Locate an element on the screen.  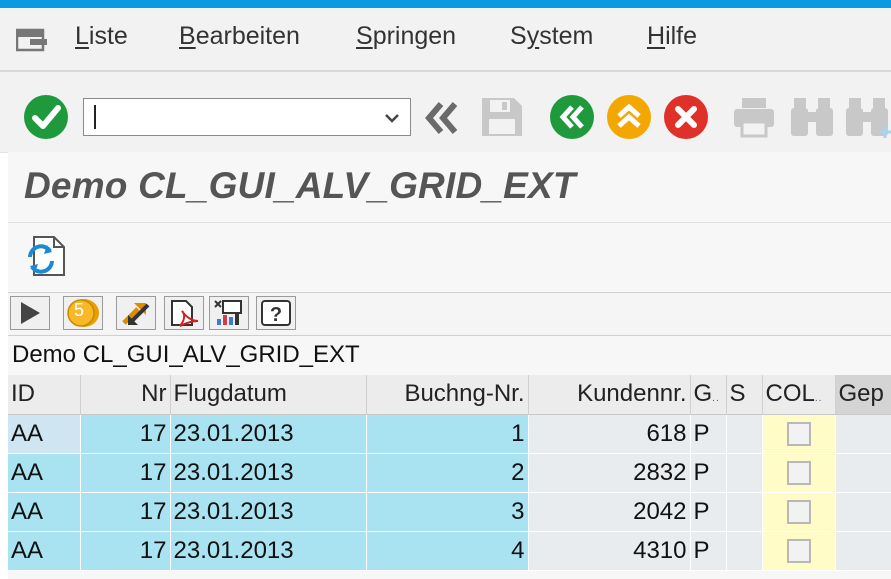
table-row: AA 17 23.01.2013 1 618 P is located at coordinates (449, 434).